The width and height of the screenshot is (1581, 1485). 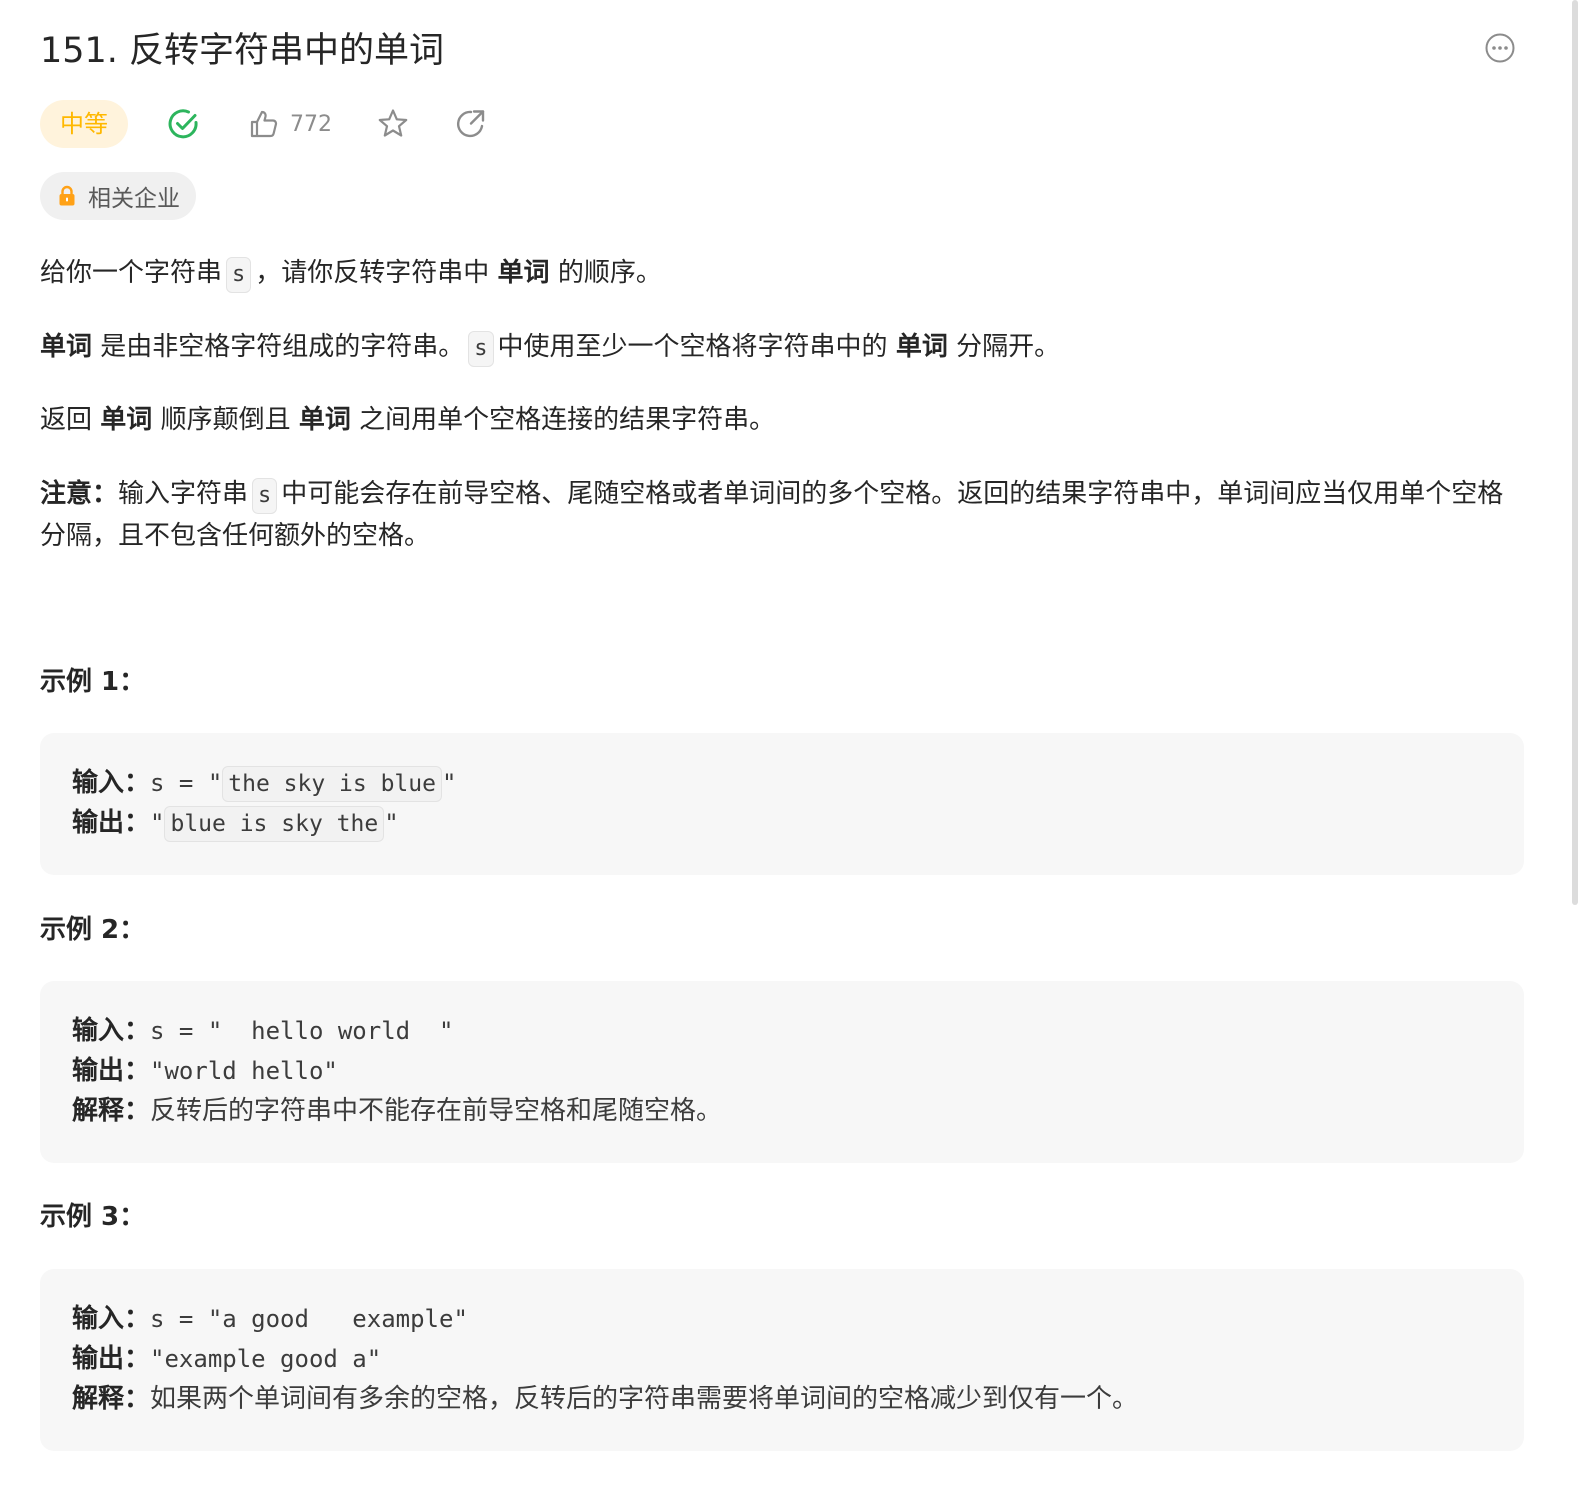 I want to click on check-circle-icon, so click(x=183, y=124).